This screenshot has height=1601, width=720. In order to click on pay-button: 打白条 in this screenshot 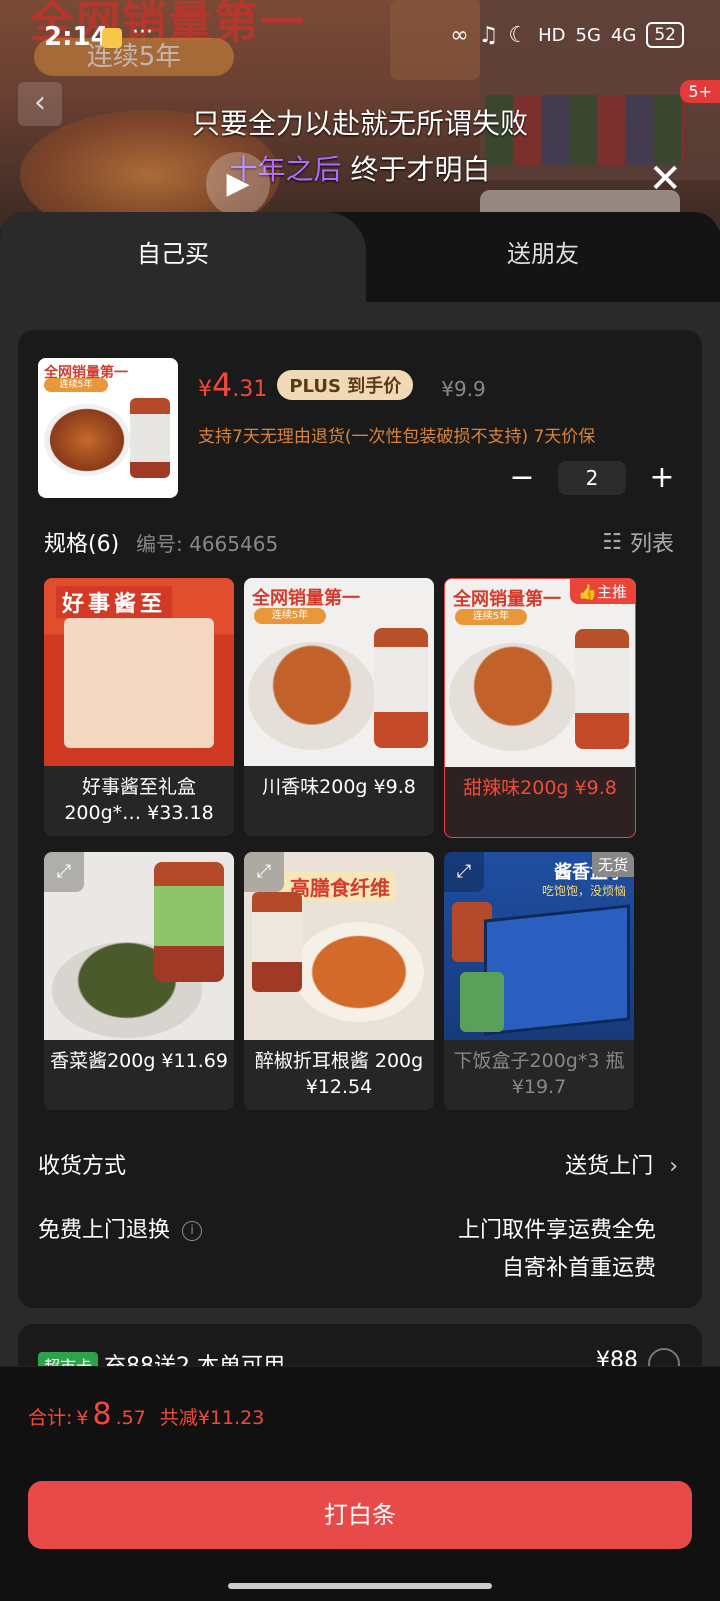, I will do `click(360, 1515)`.